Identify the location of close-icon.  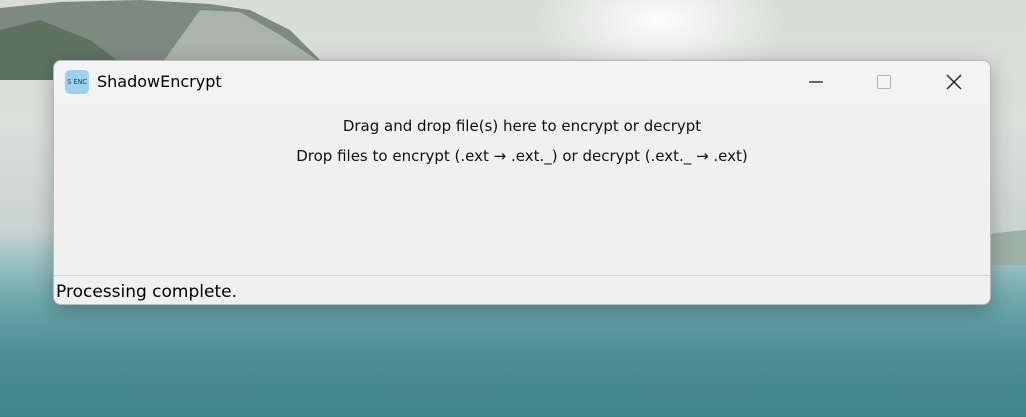
(954, 82).